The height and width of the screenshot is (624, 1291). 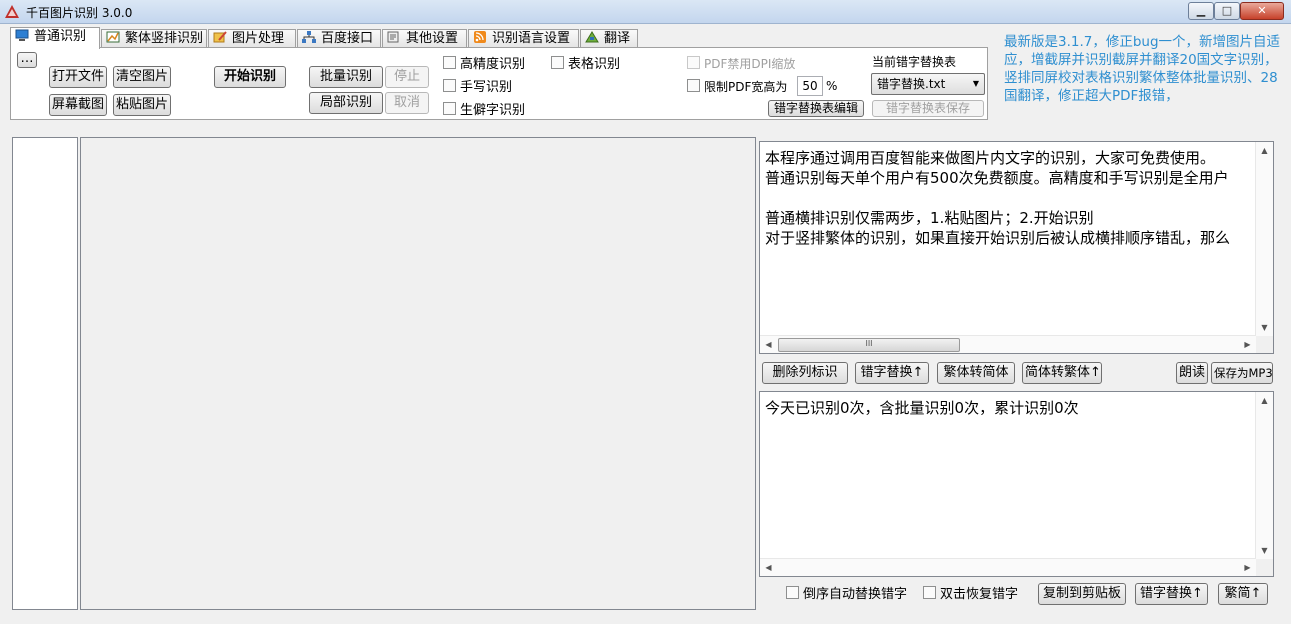 What do you see at coordinates (486, 87) in the screenshot?
I see `checkbox-label: 手写识别` at bounding box center [486, 87].